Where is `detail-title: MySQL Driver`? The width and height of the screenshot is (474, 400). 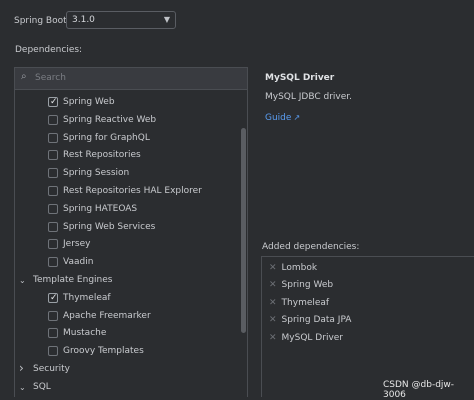 detail-title: MySQL Driver is located at coordinates (300, 78).